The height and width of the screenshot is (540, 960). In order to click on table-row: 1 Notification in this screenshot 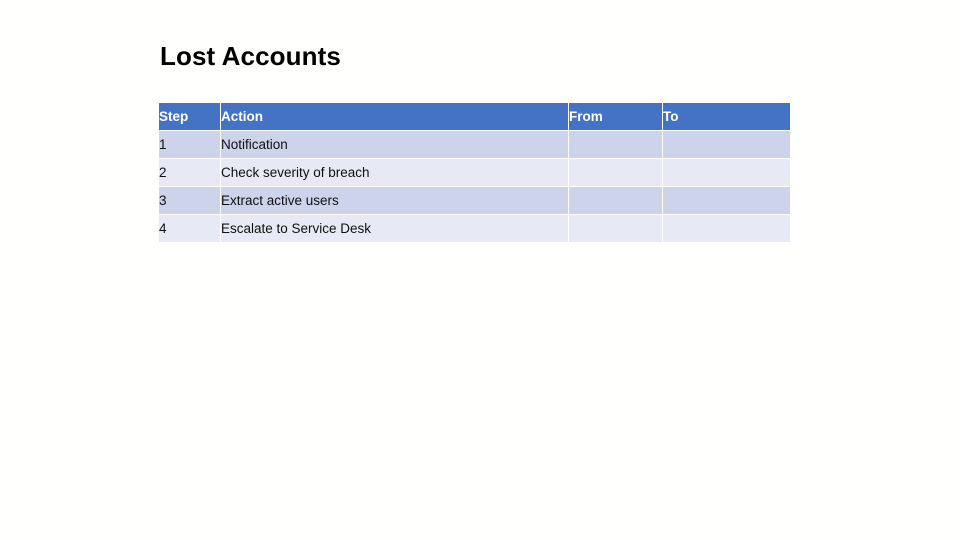, I will do `click(474, 144)`.